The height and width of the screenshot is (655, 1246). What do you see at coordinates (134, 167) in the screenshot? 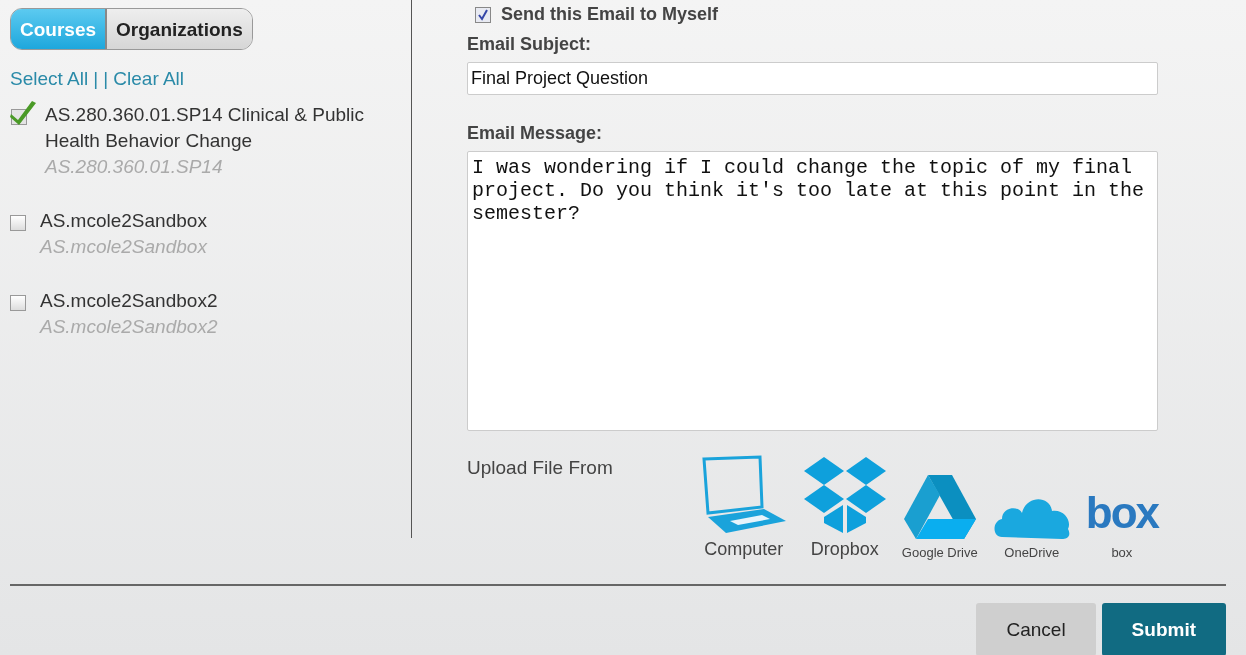
I see `course-code: AS.280.360.01.SP14` at bounding box center [134, 167].